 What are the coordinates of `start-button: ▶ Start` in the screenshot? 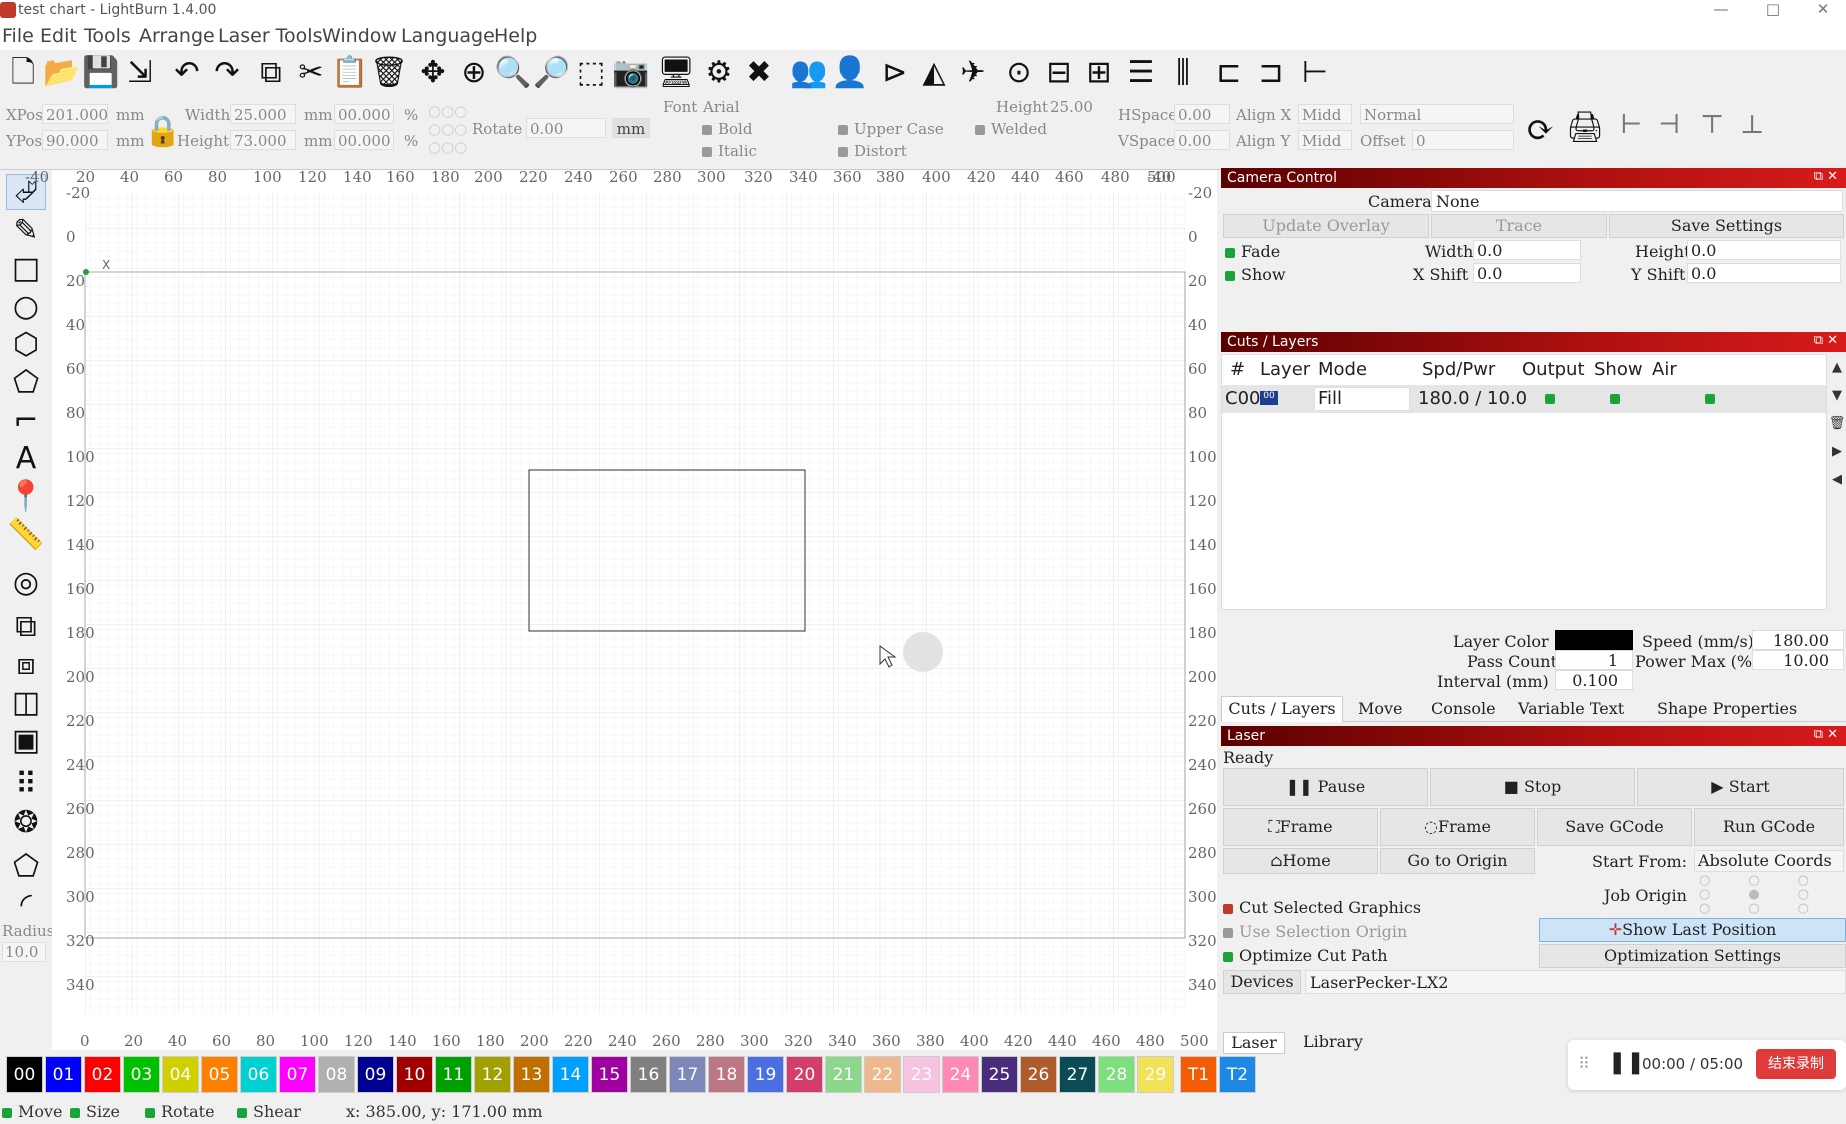 It's located at (1740, 787).